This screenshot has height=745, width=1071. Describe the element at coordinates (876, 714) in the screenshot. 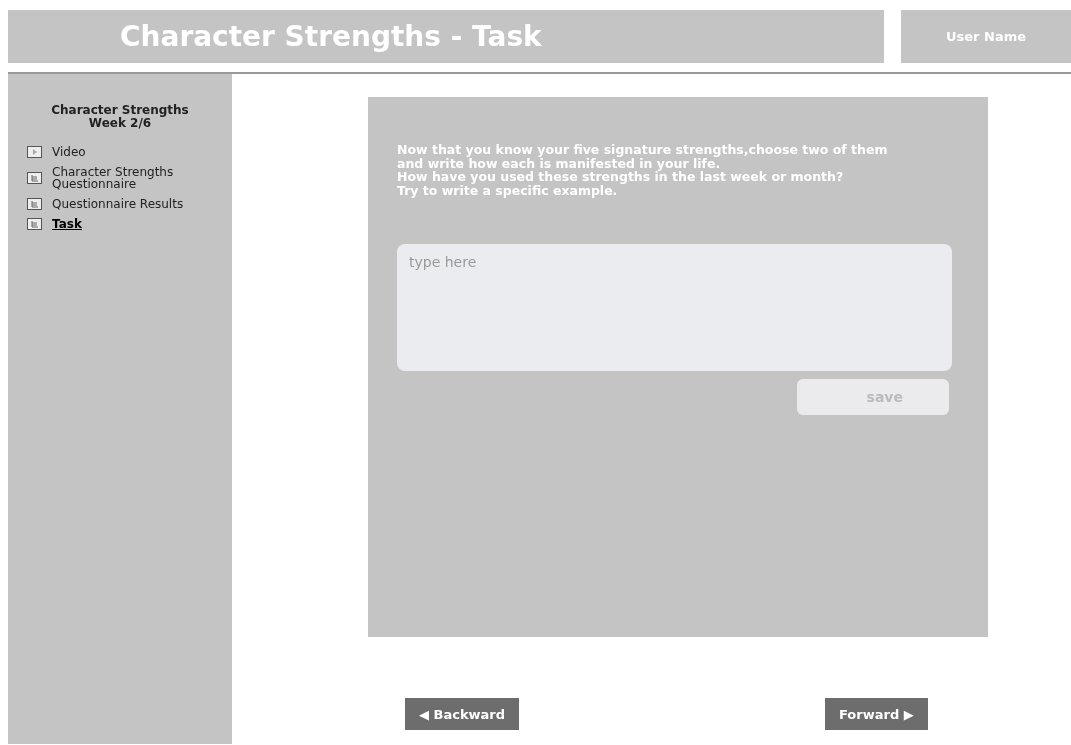

I see `forward-button: Forward ▶` at that location.